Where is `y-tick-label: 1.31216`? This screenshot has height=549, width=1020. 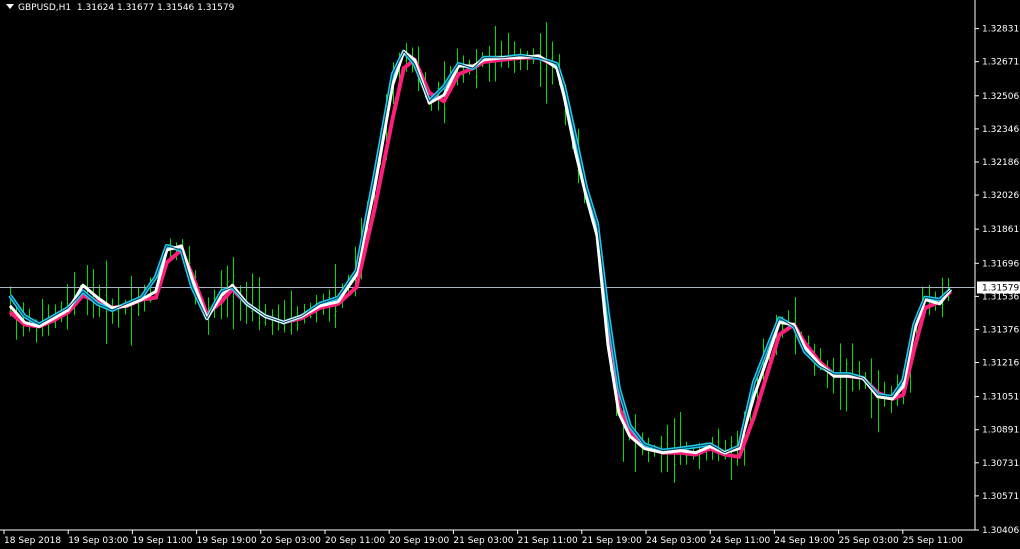
y-tick-label: 1.31216 is located at coordinates (1000, 364).